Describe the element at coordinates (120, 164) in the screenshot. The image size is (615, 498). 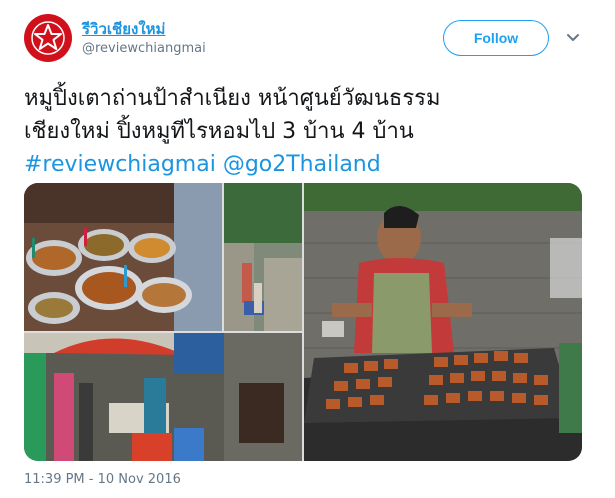
I see `hashtag-link: #reviewchiagmai` at that location.